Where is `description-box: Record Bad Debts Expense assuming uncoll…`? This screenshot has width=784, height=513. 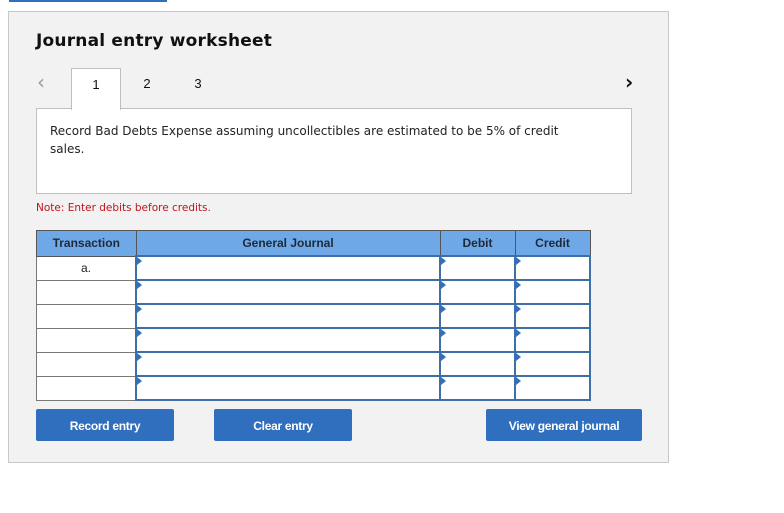 description-box: Record Bad Debts Expense assuming uncoll… is located at coordinates (334, 151).